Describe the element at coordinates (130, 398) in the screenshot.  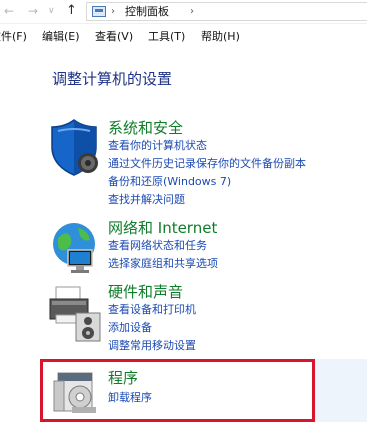
I see `link-uninstall-program: 卸载程序` at that location.